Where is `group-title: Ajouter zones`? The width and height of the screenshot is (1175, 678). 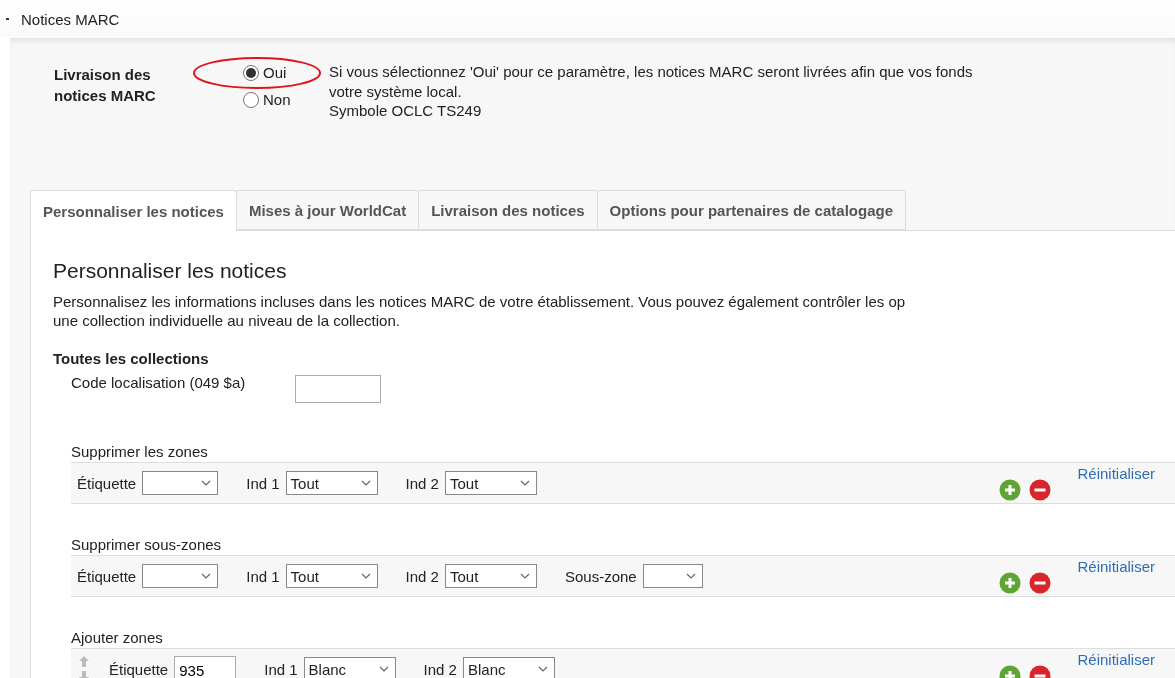 group-title: Ajouter zones is located at coordinates (117, 637).